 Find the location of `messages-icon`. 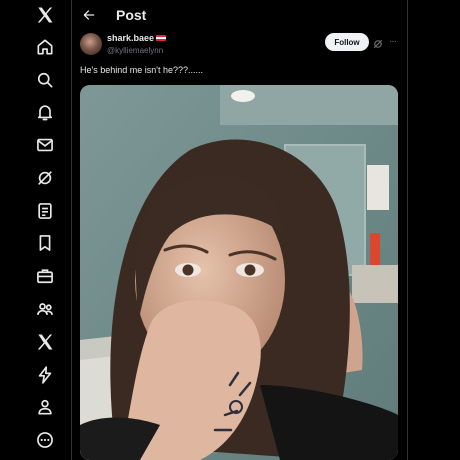

messages-icon is located at coordinates (45, 145).